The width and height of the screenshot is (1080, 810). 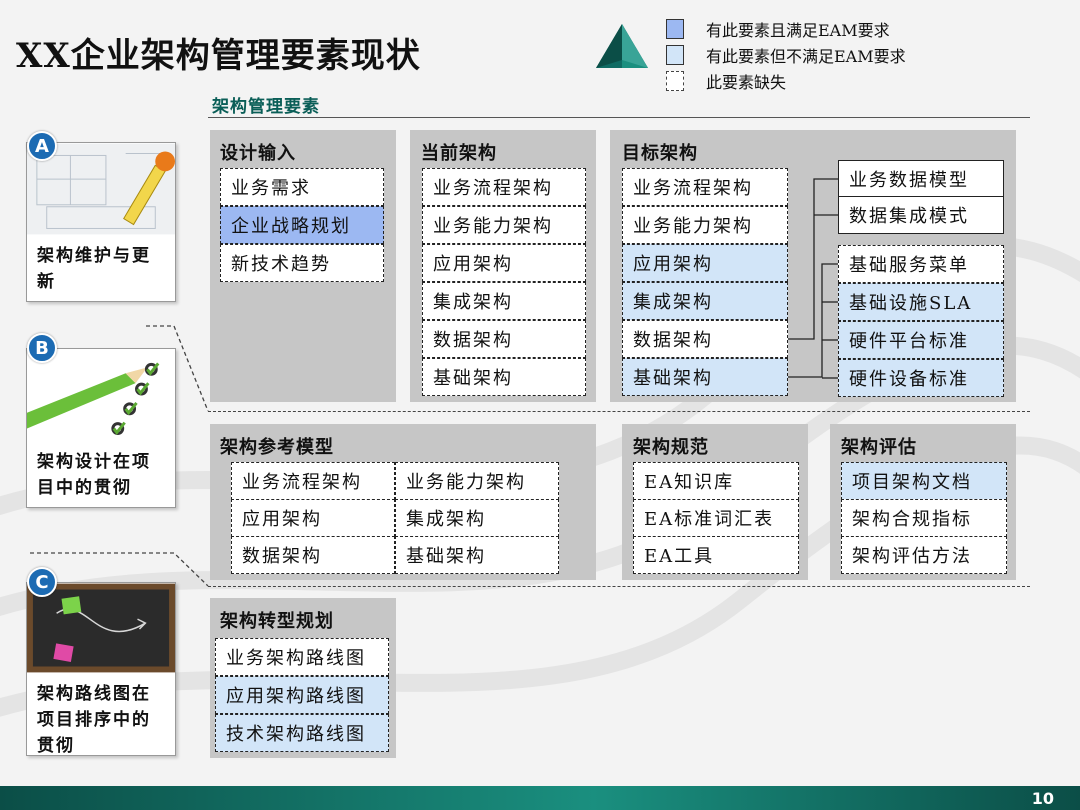 What do you see at coordinates (924, 555) in the screenshot?
I see `element-box: 架构评估方法` at bounding box center [924, 555].